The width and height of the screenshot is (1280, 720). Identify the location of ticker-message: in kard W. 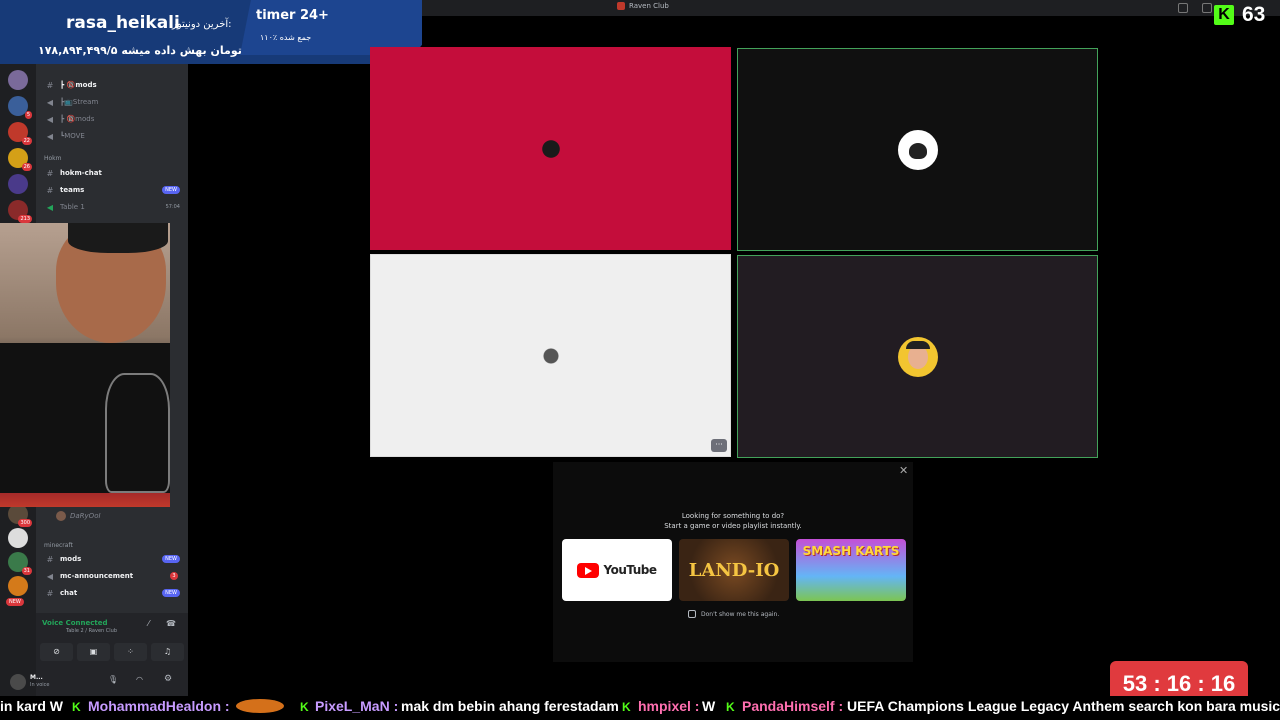
(32, 706).